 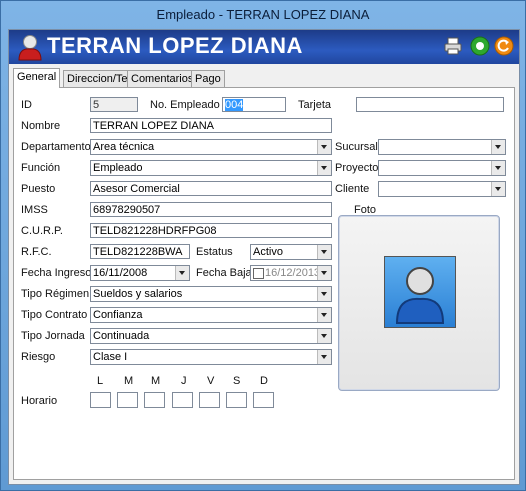 What do you see at coordinates (138, 294) in the screenshot?
I see `tipo-regimen-value: Sueldos y salarios` at bounding box center [138, 294].